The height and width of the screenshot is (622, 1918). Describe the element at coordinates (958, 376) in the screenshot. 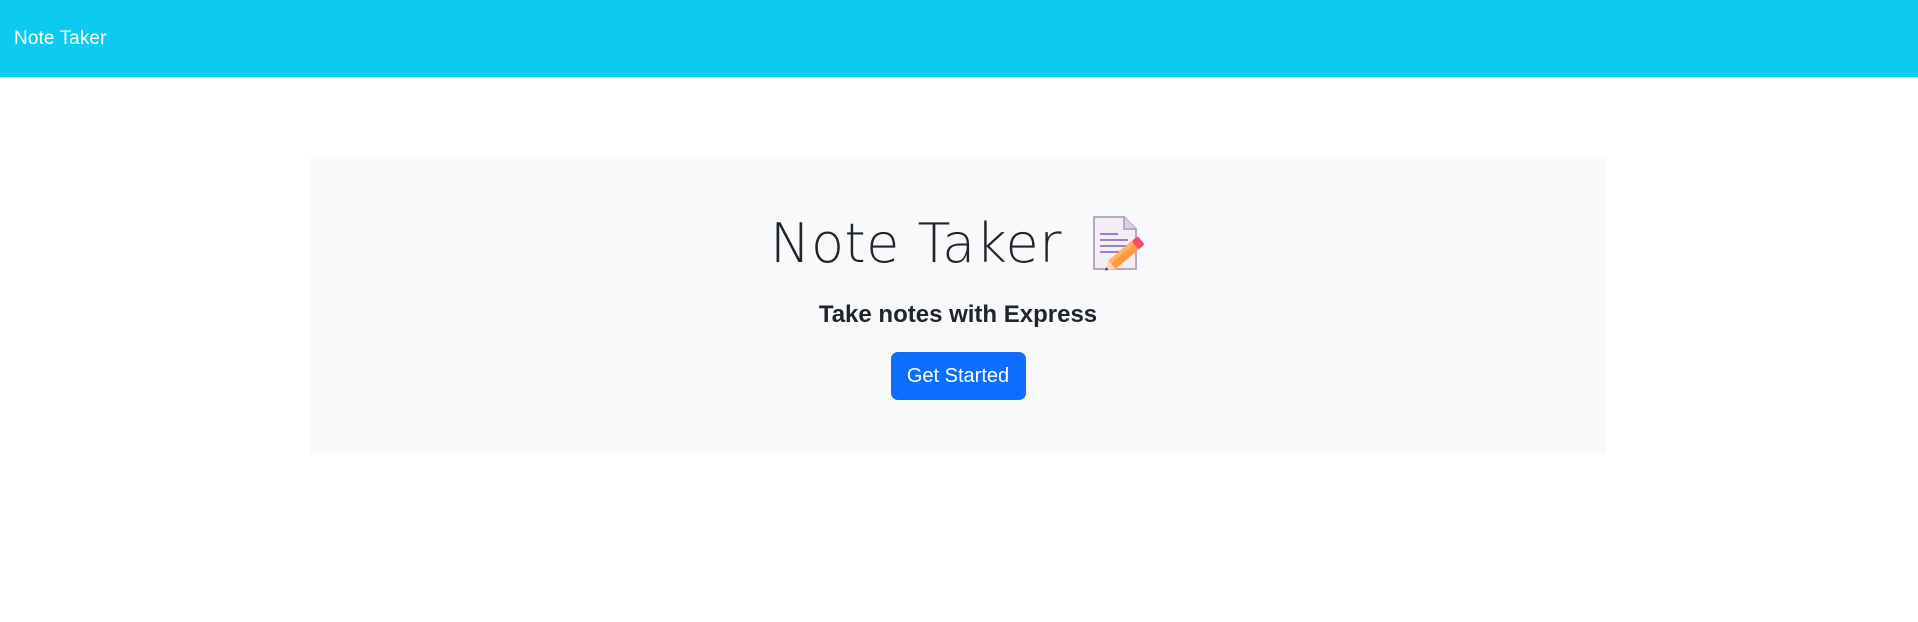

I see `get-started-button: Get Started` at that location.